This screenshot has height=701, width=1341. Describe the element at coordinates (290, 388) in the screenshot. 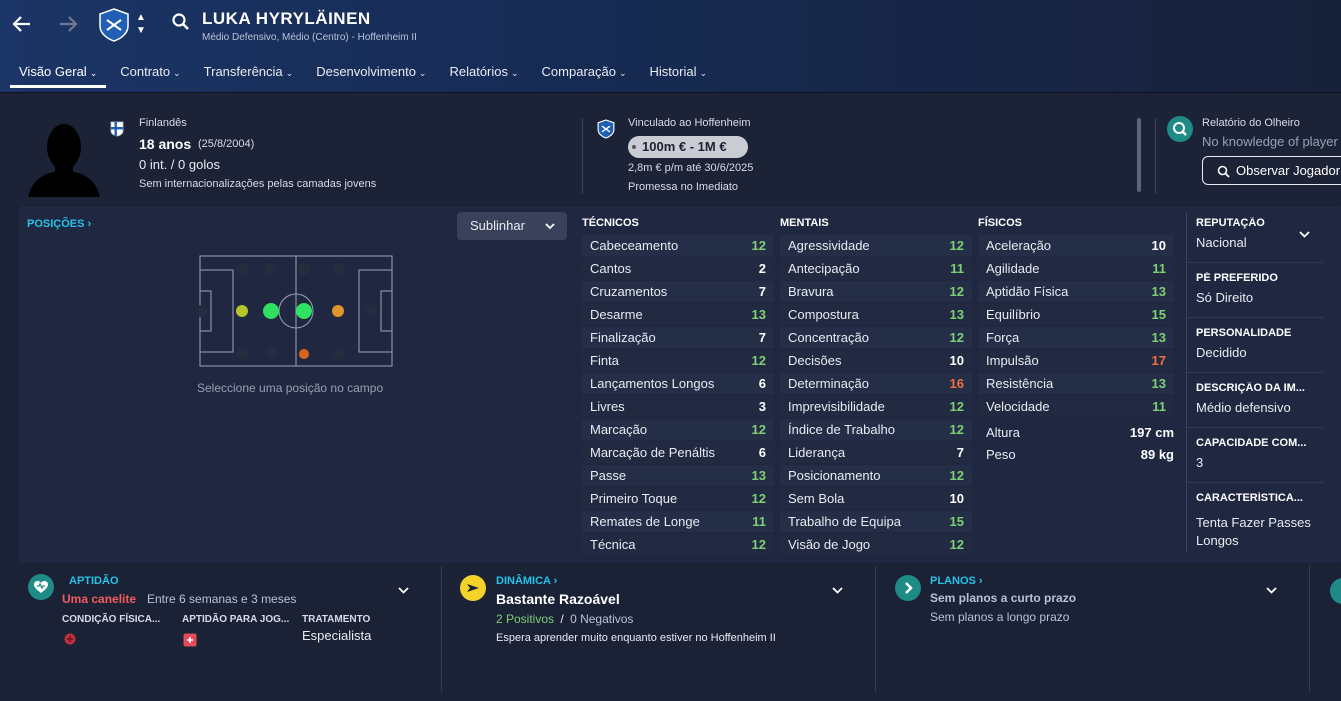

I see `pitch-hint: Seleccione uma posição no campo` at that location.